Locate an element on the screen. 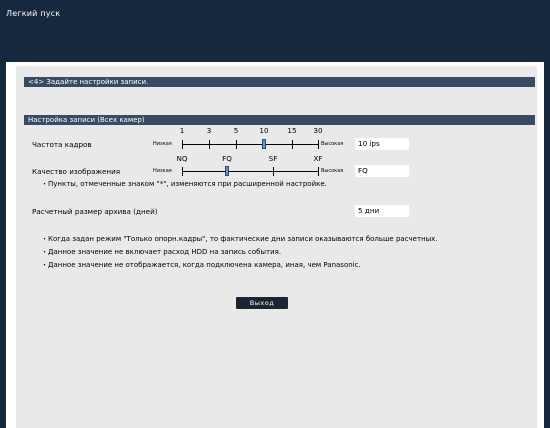 The height and width of the screenshot is (428, 550). window-title: Легкий пуск is located at coordinates (33, 13).